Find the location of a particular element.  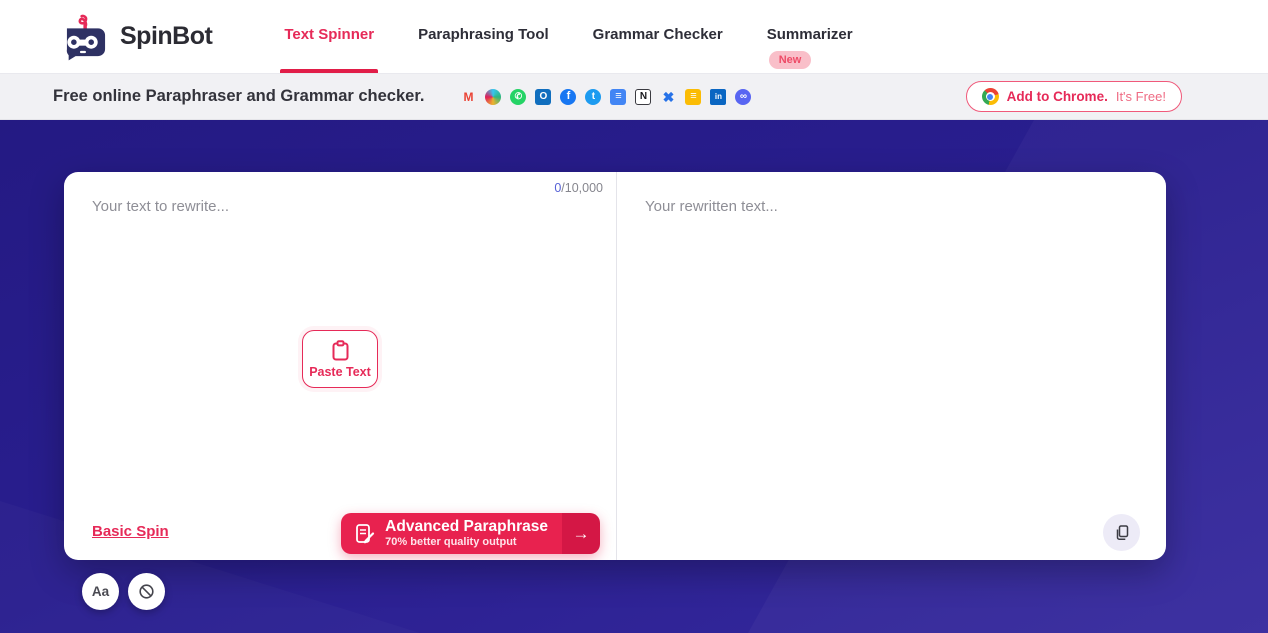

ban-icon is located at coordinates (146, 591).